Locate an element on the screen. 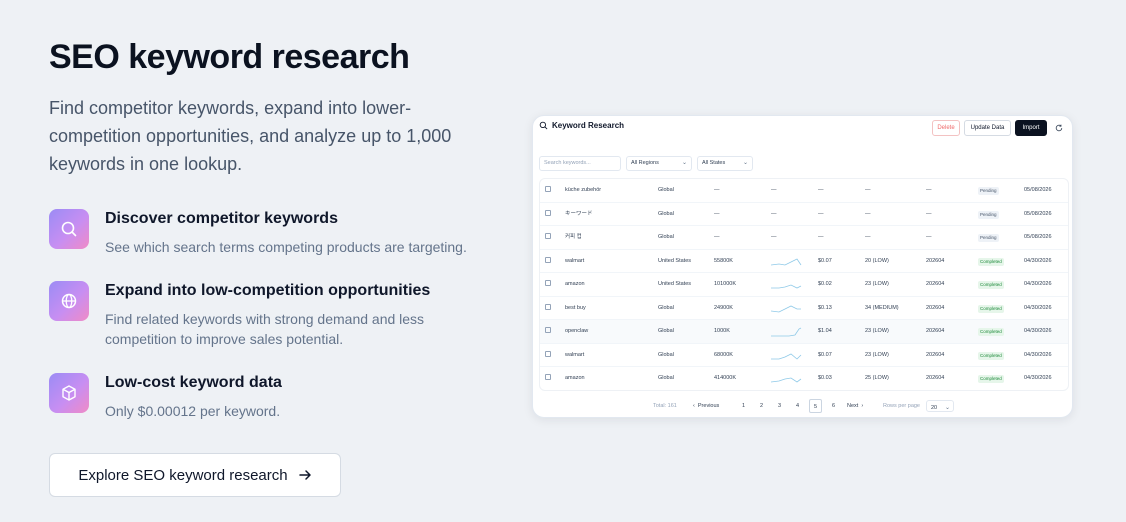 The height and width of the screenshot is (522, 1126). cell-trend: — is located at coordinates (774, 190).